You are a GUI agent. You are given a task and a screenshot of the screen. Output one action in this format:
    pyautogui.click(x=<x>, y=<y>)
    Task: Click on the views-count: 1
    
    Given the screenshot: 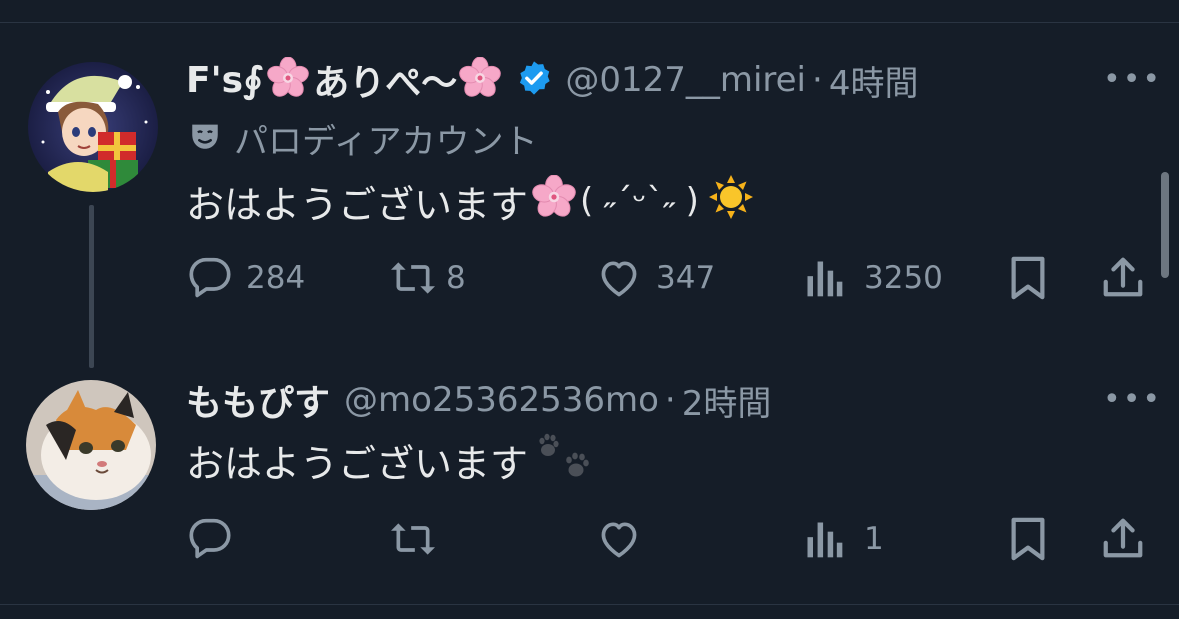 What is the action you would take?
    pyautogui.click(x=874, y=539)
    